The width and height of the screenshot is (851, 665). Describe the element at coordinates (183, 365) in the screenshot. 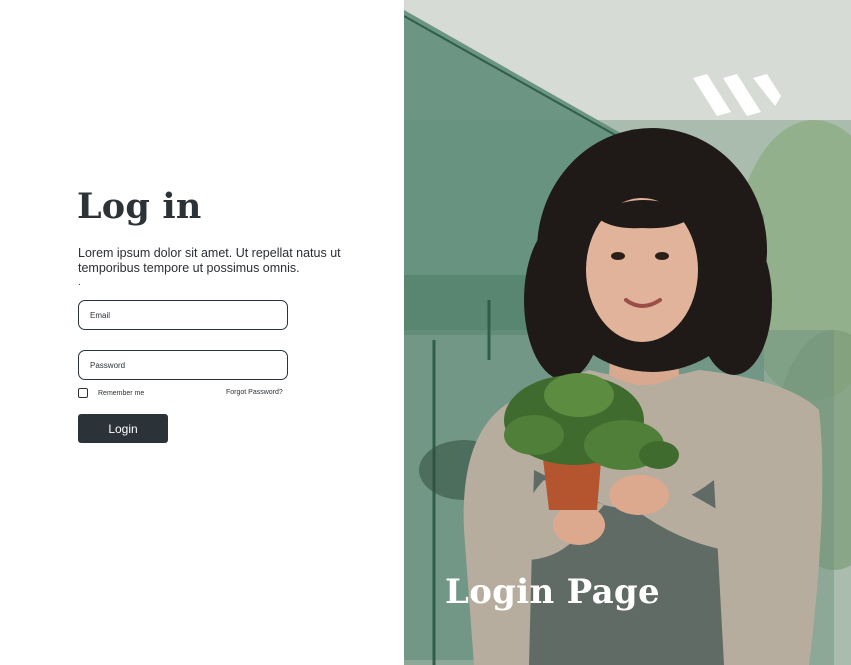

I see `password-field` at that location.